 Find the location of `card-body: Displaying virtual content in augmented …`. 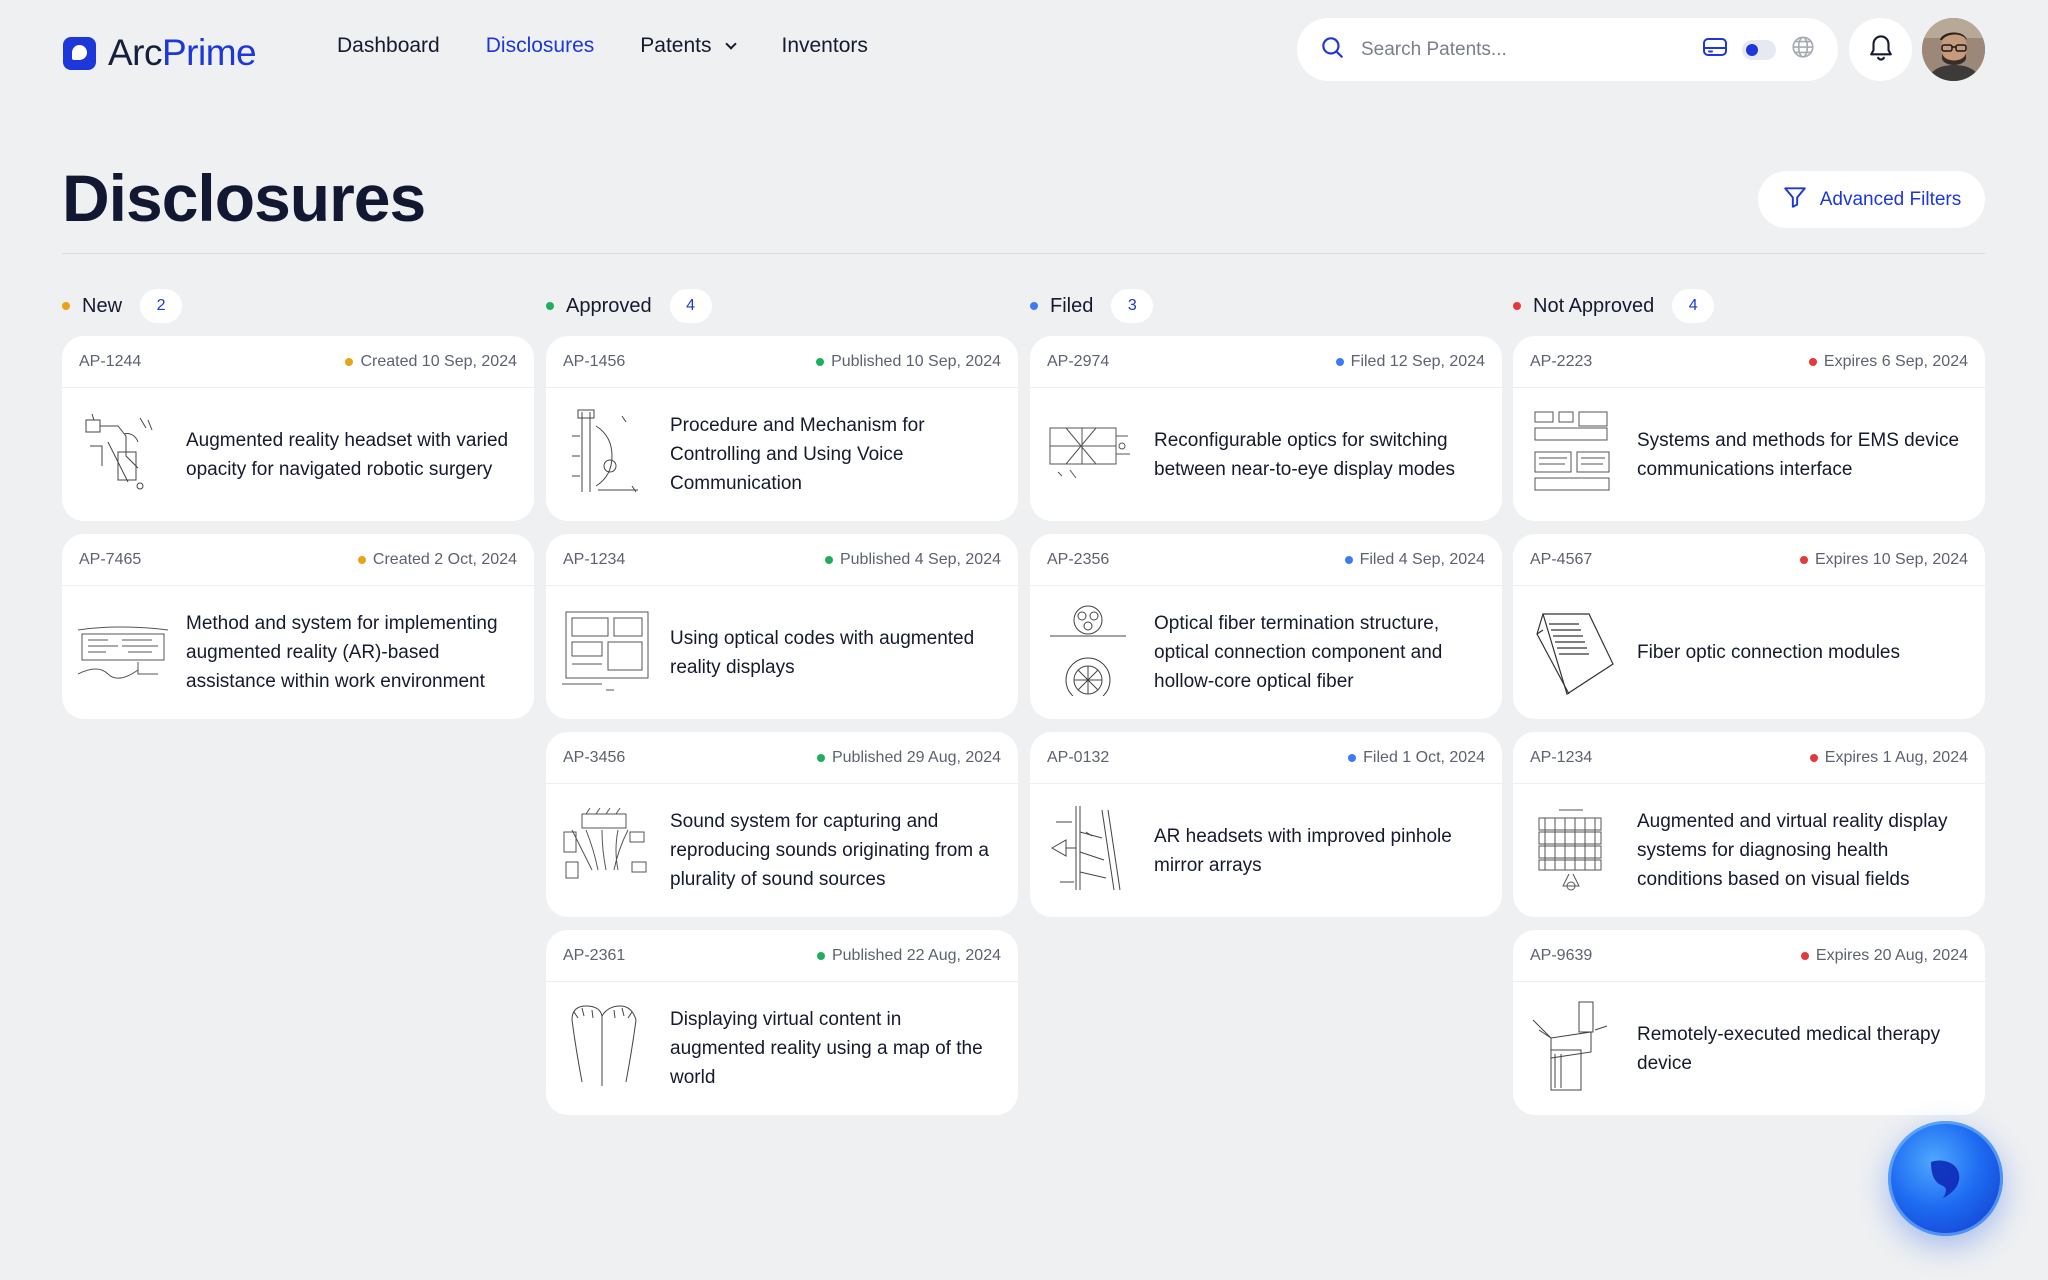

card-body: Displaying virtual content in augmented … is located at coordinates (782, 1048).